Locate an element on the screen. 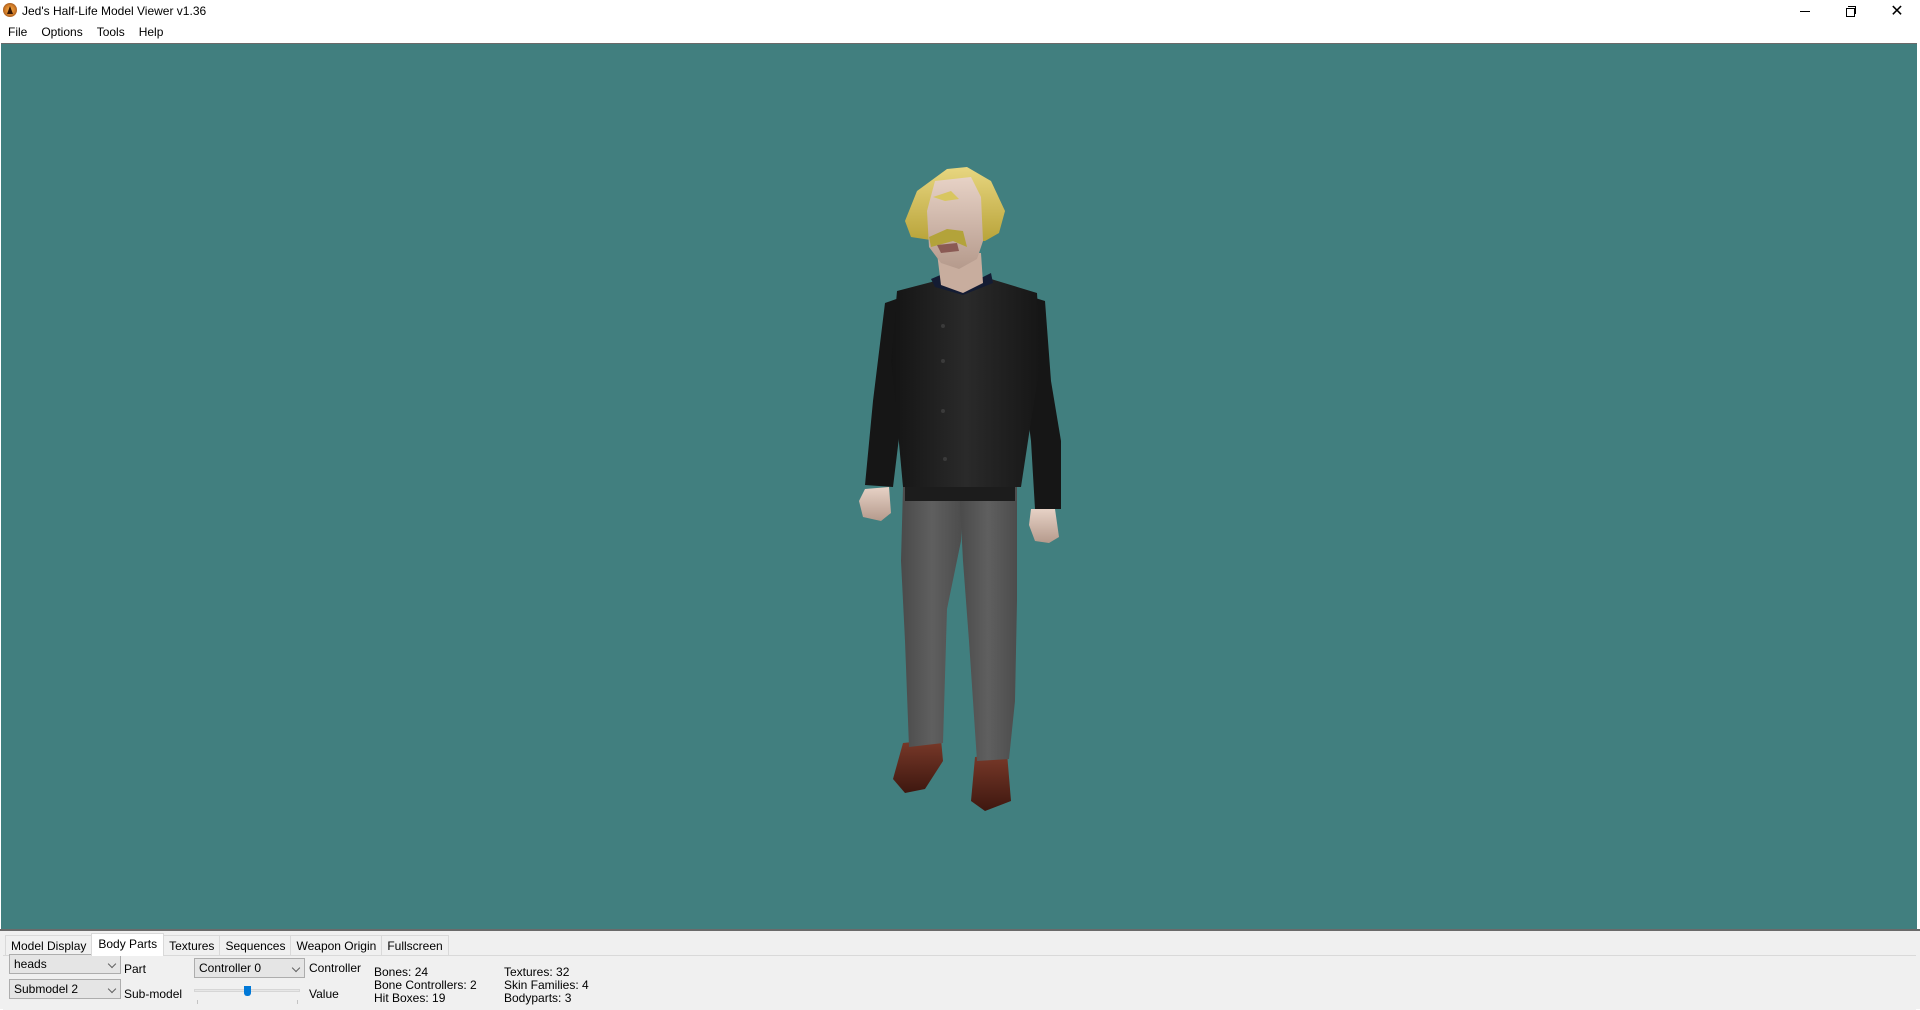  right-pant-leg is located at coordinates (988, 624).